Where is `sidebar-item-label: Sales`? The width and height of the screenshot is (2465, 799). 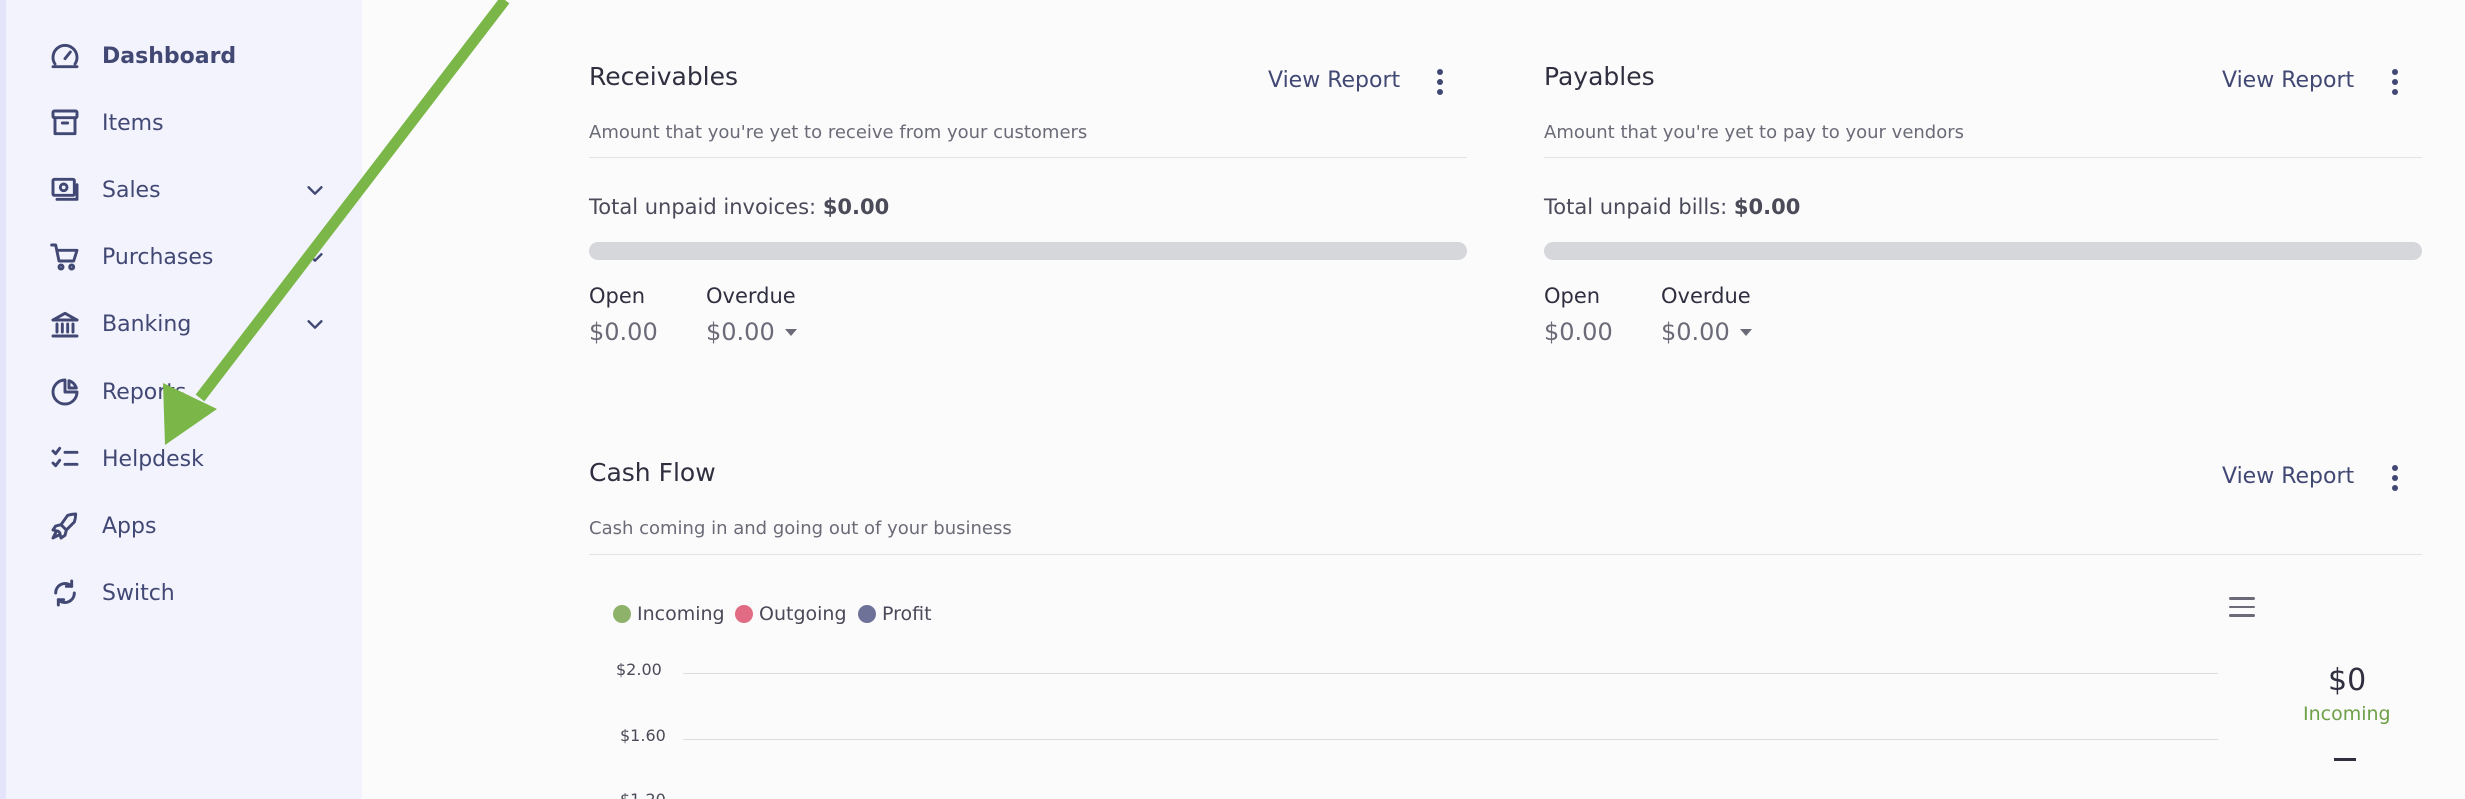
sidebar-item-label: Sales is located at coordinates (131, 190).